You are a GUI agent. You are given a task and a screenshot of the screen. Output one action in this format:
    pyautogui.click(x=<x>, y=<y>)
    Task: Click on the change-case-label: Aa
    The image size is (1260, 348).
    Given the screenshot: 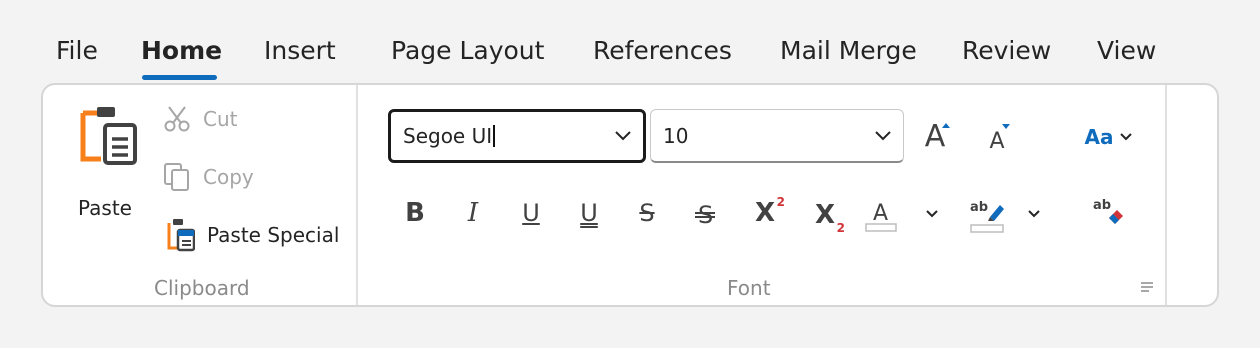 What is the action you would take?
    pyautogui.click(x=1099, y=137)
    